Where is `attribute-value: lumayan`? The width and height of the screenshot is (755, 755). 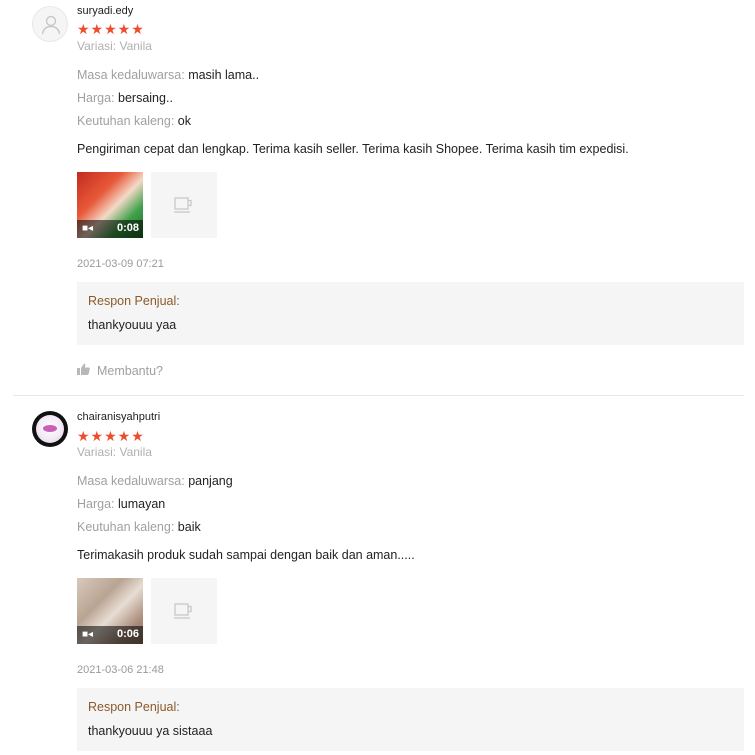 attribute-value: lumayan is located at coordinates (142, 504).